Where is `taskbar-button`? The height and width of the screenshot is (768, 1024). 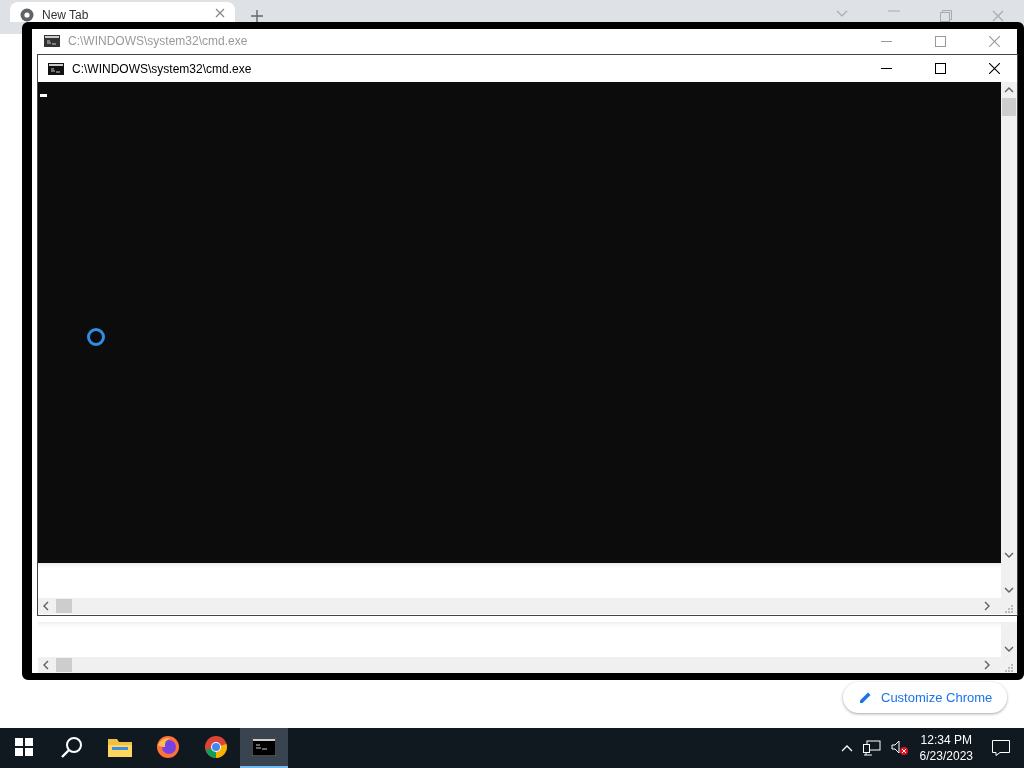 taskbar-button is located at coordinates (264, 748).